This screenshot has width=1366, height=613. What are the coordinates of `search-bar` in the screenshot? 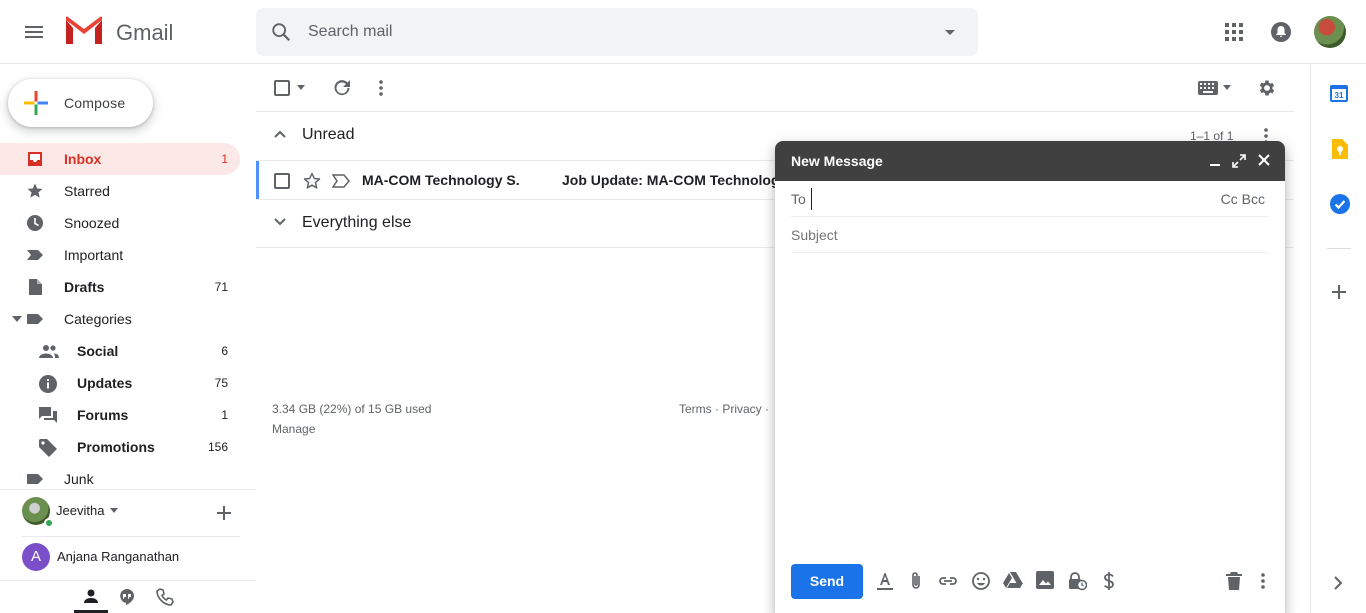 It's located at (617, 32).